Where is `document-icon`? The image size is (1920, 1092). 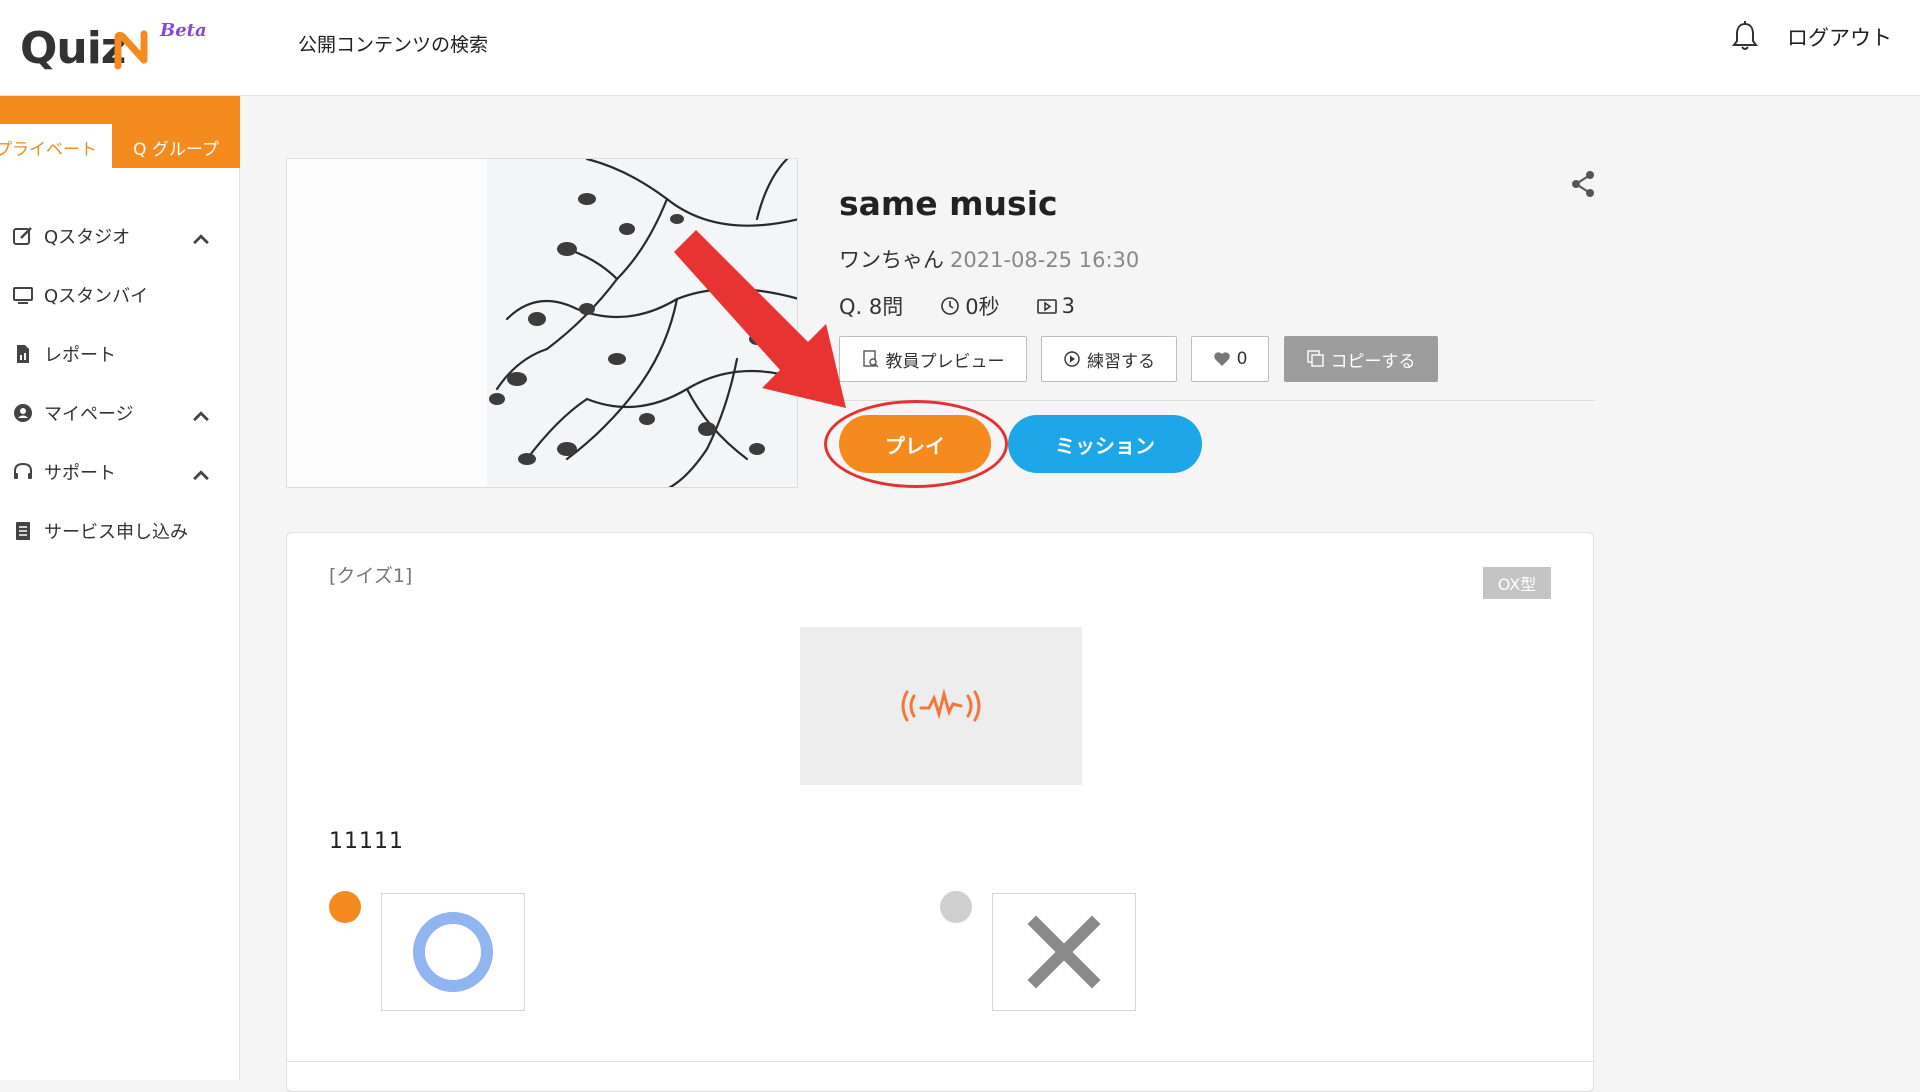
document-icon is located at coordinates (23, 531).